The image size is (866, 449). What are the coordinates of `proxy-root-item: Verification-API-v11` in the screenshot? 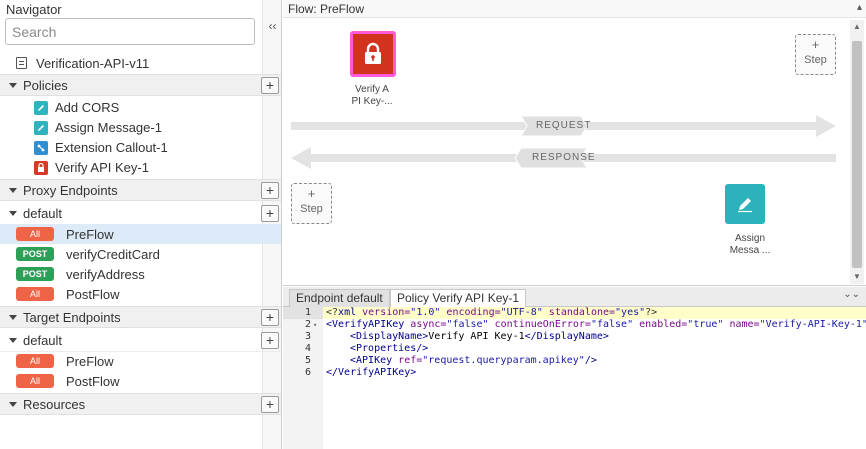 It's located at (139, 63).